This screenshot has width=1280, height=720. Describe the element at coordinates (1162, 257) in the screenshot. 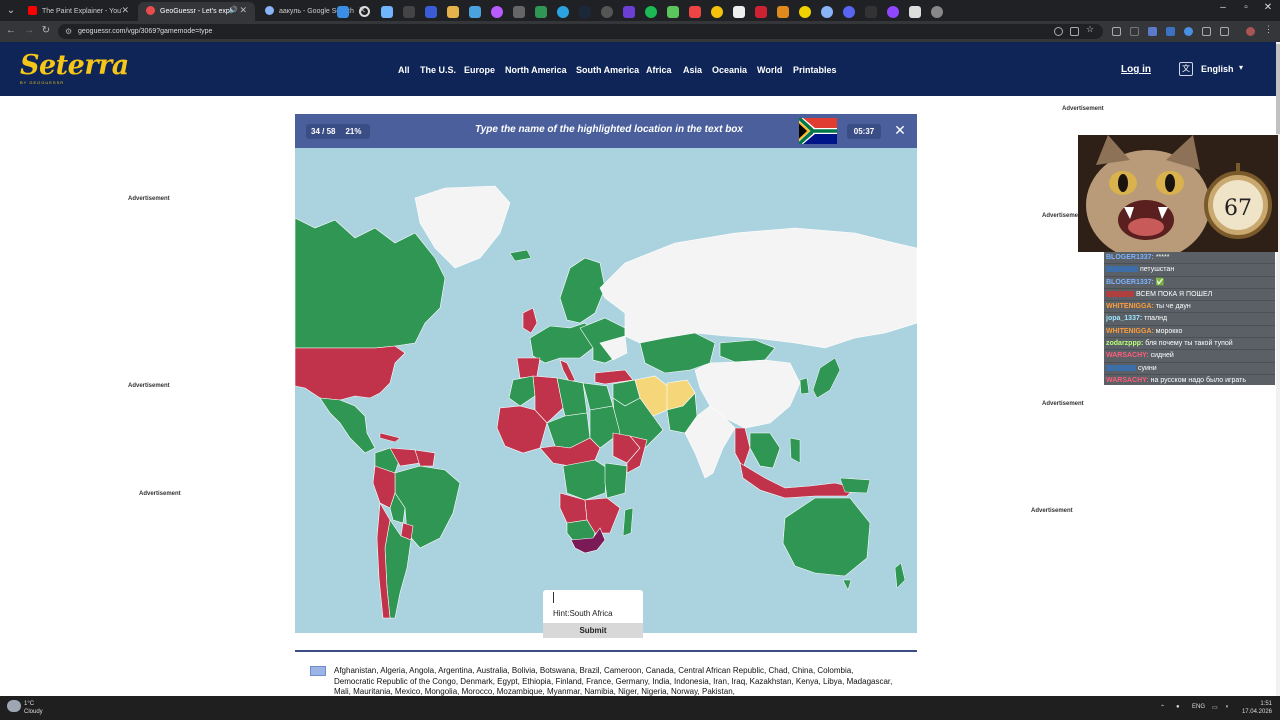

I see `chat-text: *****` at that location.